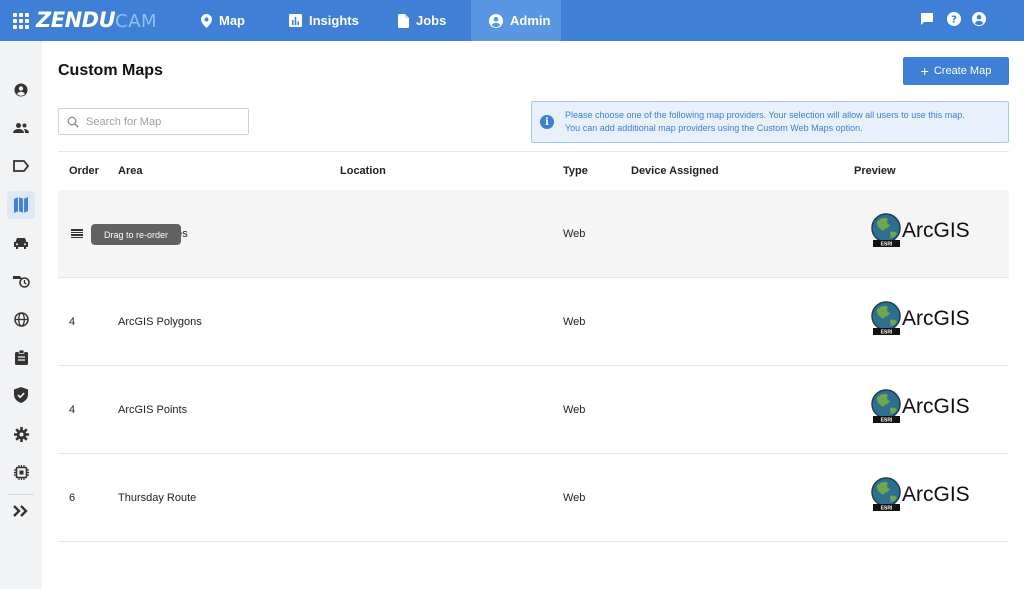 This screenshot has width=1024, height=589. What do you see at coordinates (979, 19) in the screenshot?
I see `account-icon` at bounding box center [979, 19].